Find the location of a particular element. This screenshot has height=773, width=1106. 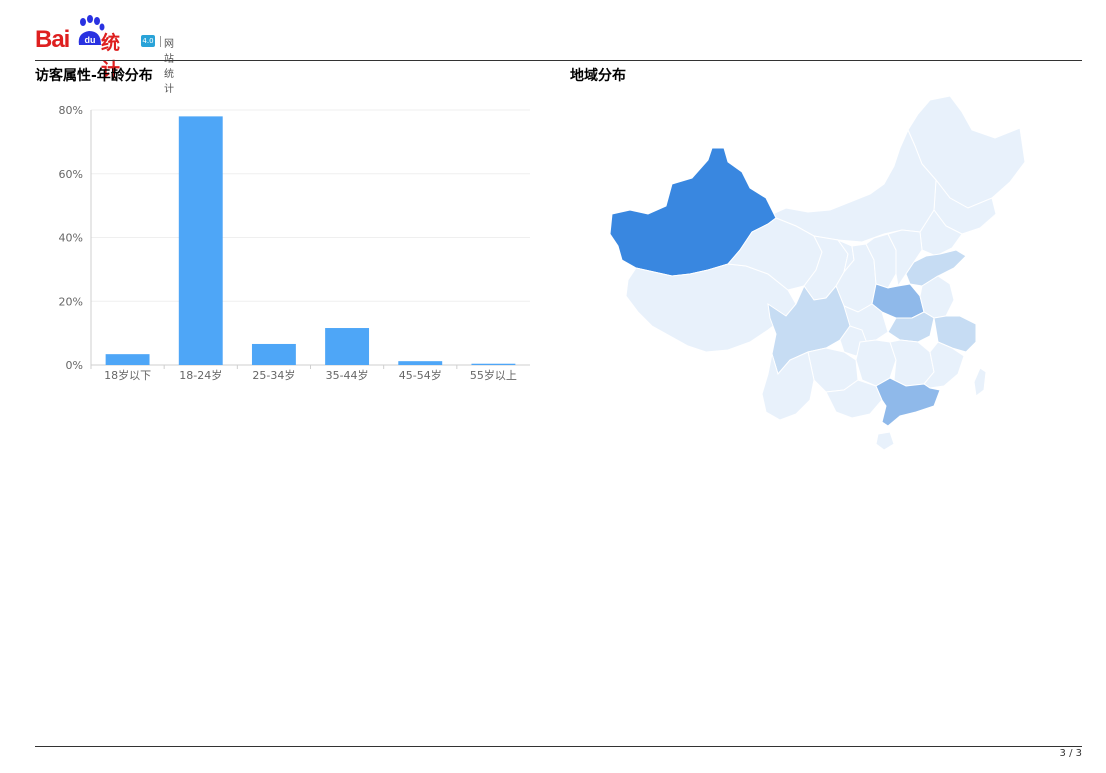

x-tick-label: 35-44岁 is located at coordinates (347, 375).